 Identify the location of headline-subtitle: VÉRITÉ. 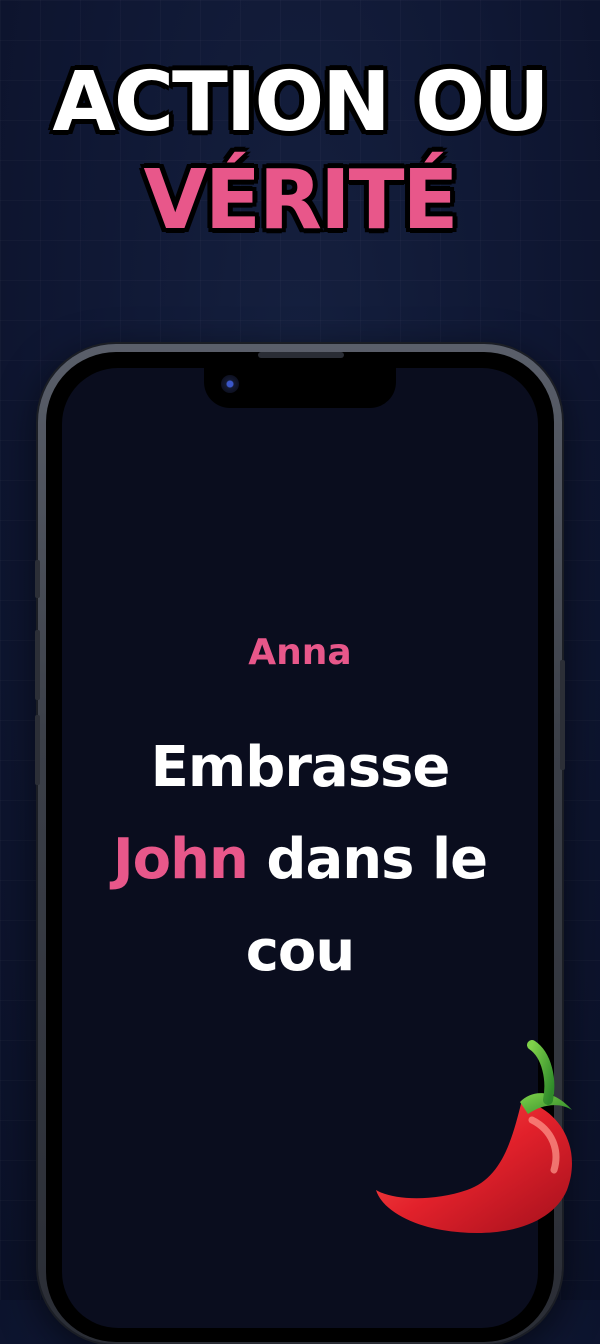
(300, 200).